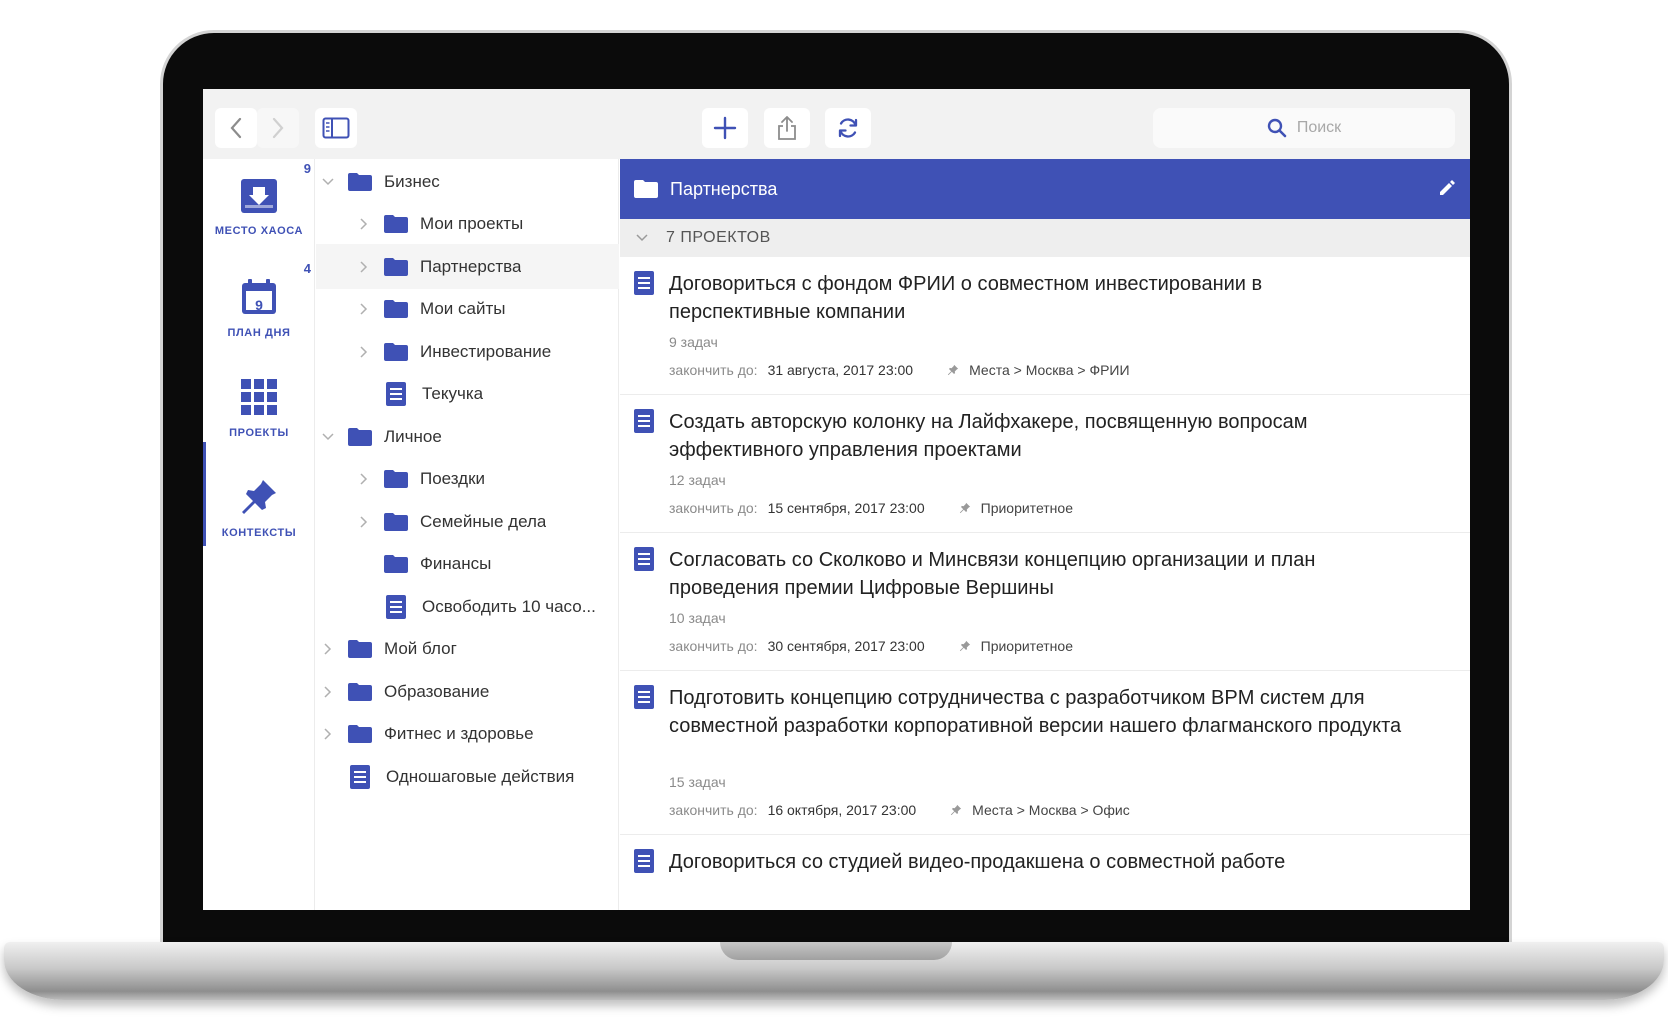 The width and height of the screenshot is (1668, 1024). Describe the element at coordinates (259, 433) in the screenshot. I see `nav-item-projects-label: ПРОЕКТЫ` at that location.